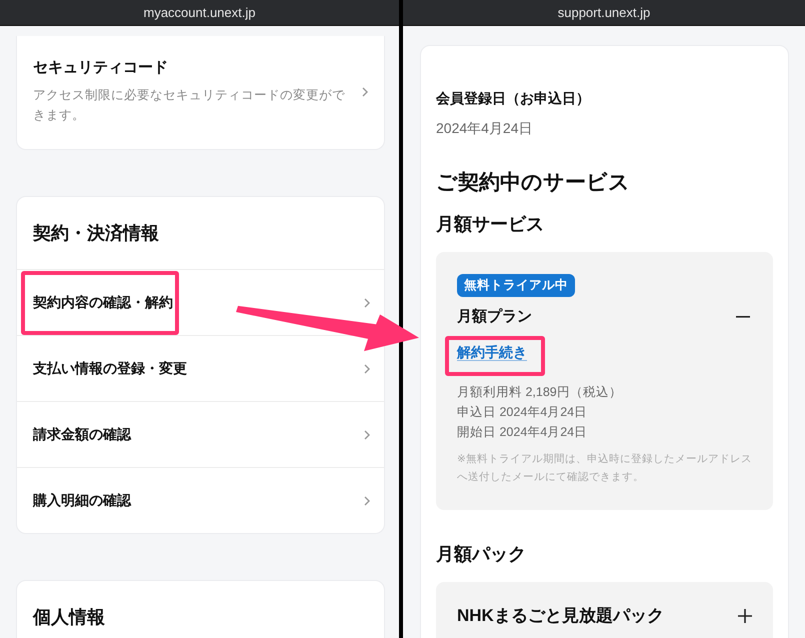 This screenshot has height=638, width=805. What do you see at coordinates (513, 99) in the screenshot?
I see `field-label: 会員登録日（お申込日）` at bounding box center [513, 99].